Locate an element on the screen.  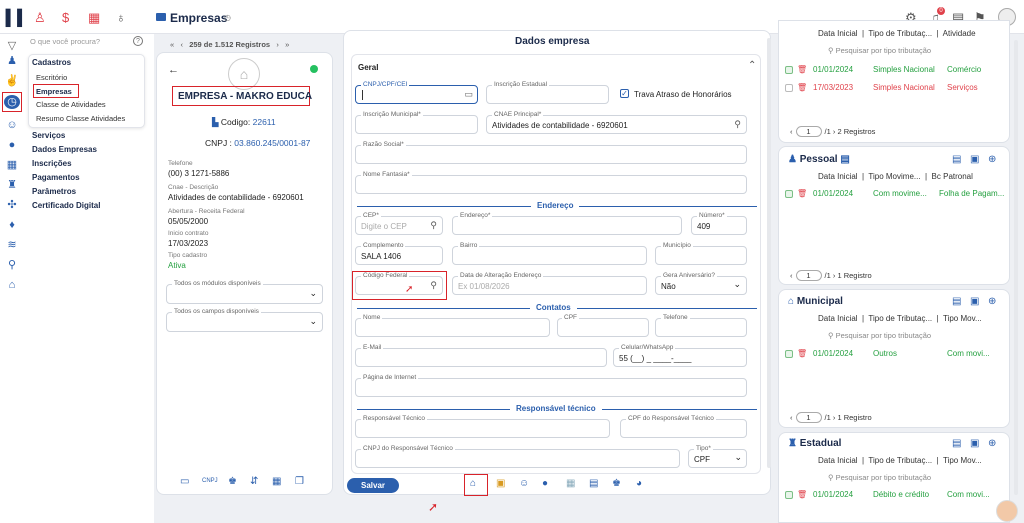
bag-menu-icon: ♦ is located at coordinates (12, 225).